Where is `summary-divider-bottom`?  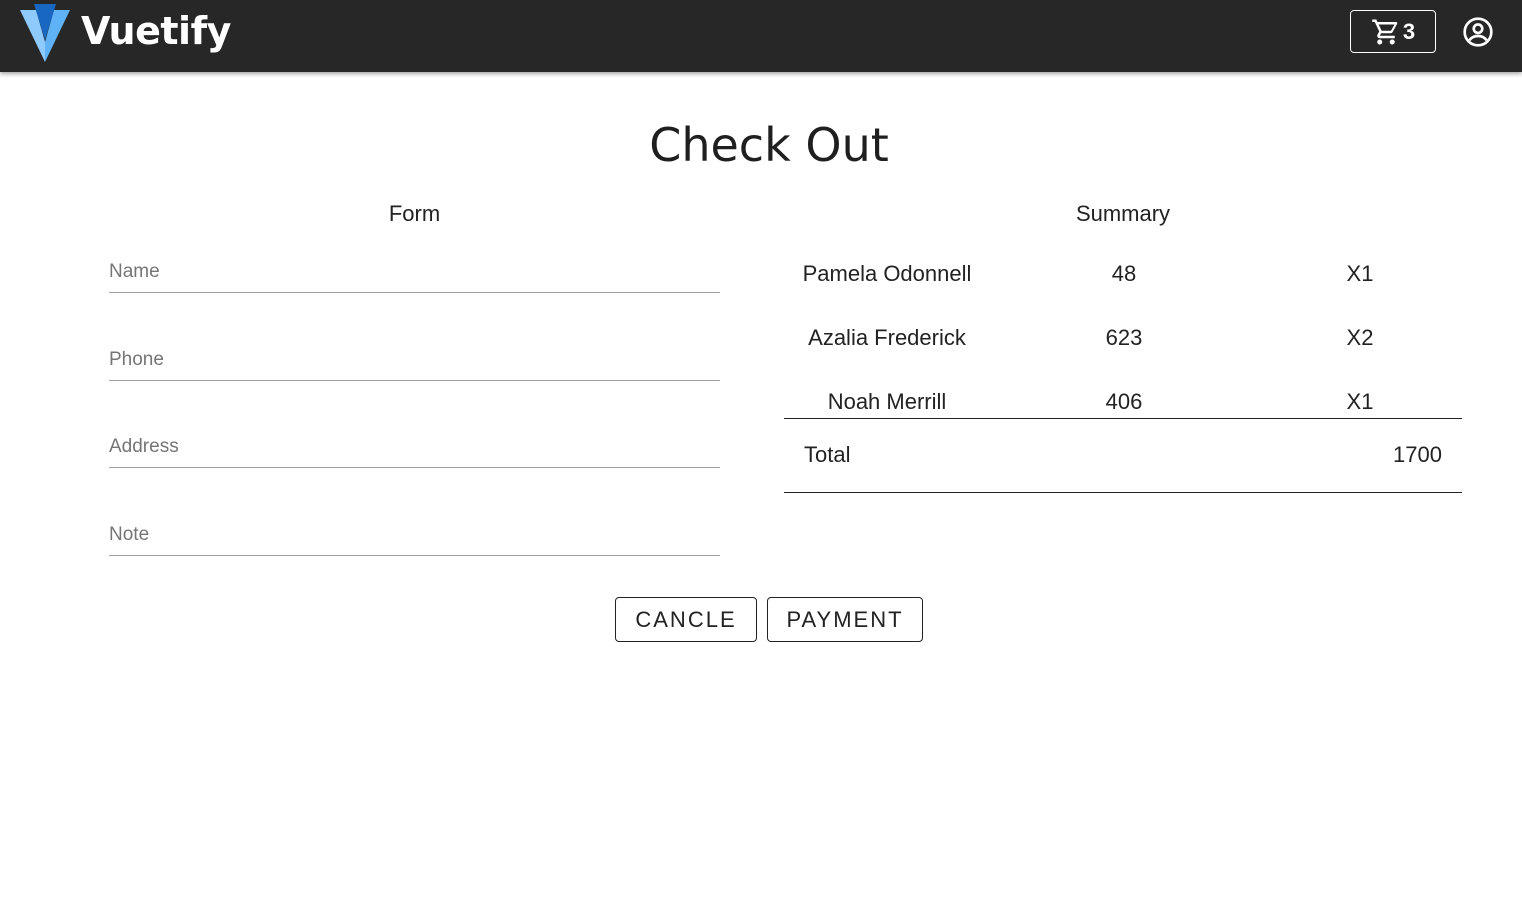
summary-divider-bottom is located at coordinates (1123, 492).